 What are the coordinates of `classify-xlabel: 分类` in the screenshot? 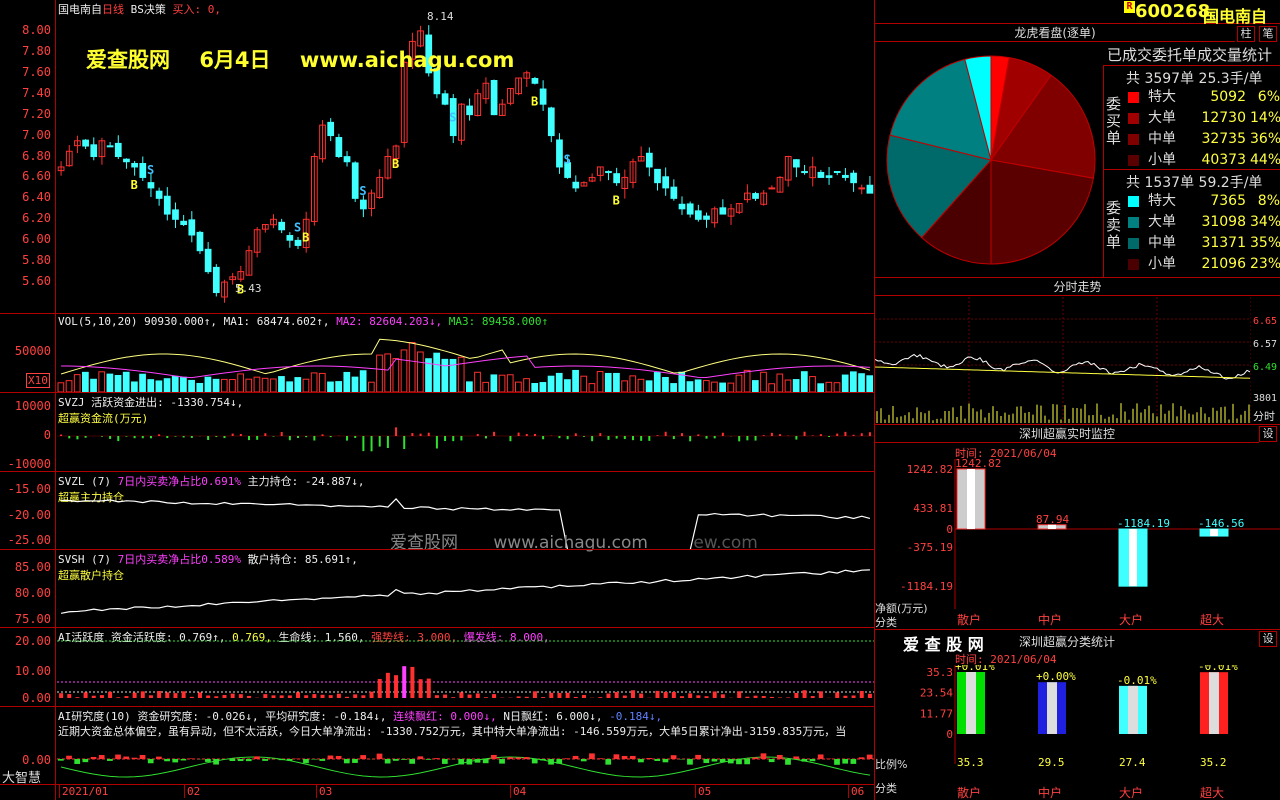 It's located at (886, 788).